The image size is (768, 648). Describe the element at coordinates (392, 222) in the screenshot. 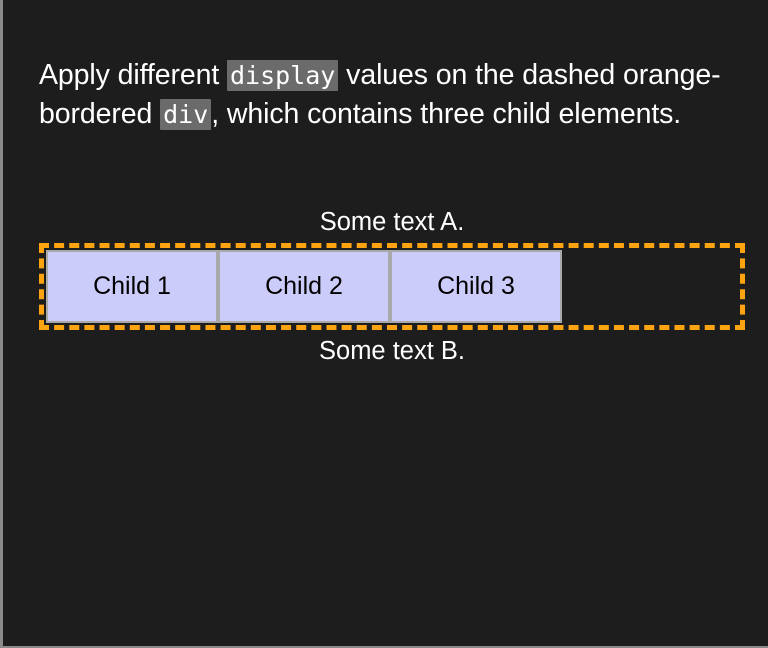

I see `stray-text-a: Some text A.` at that location.